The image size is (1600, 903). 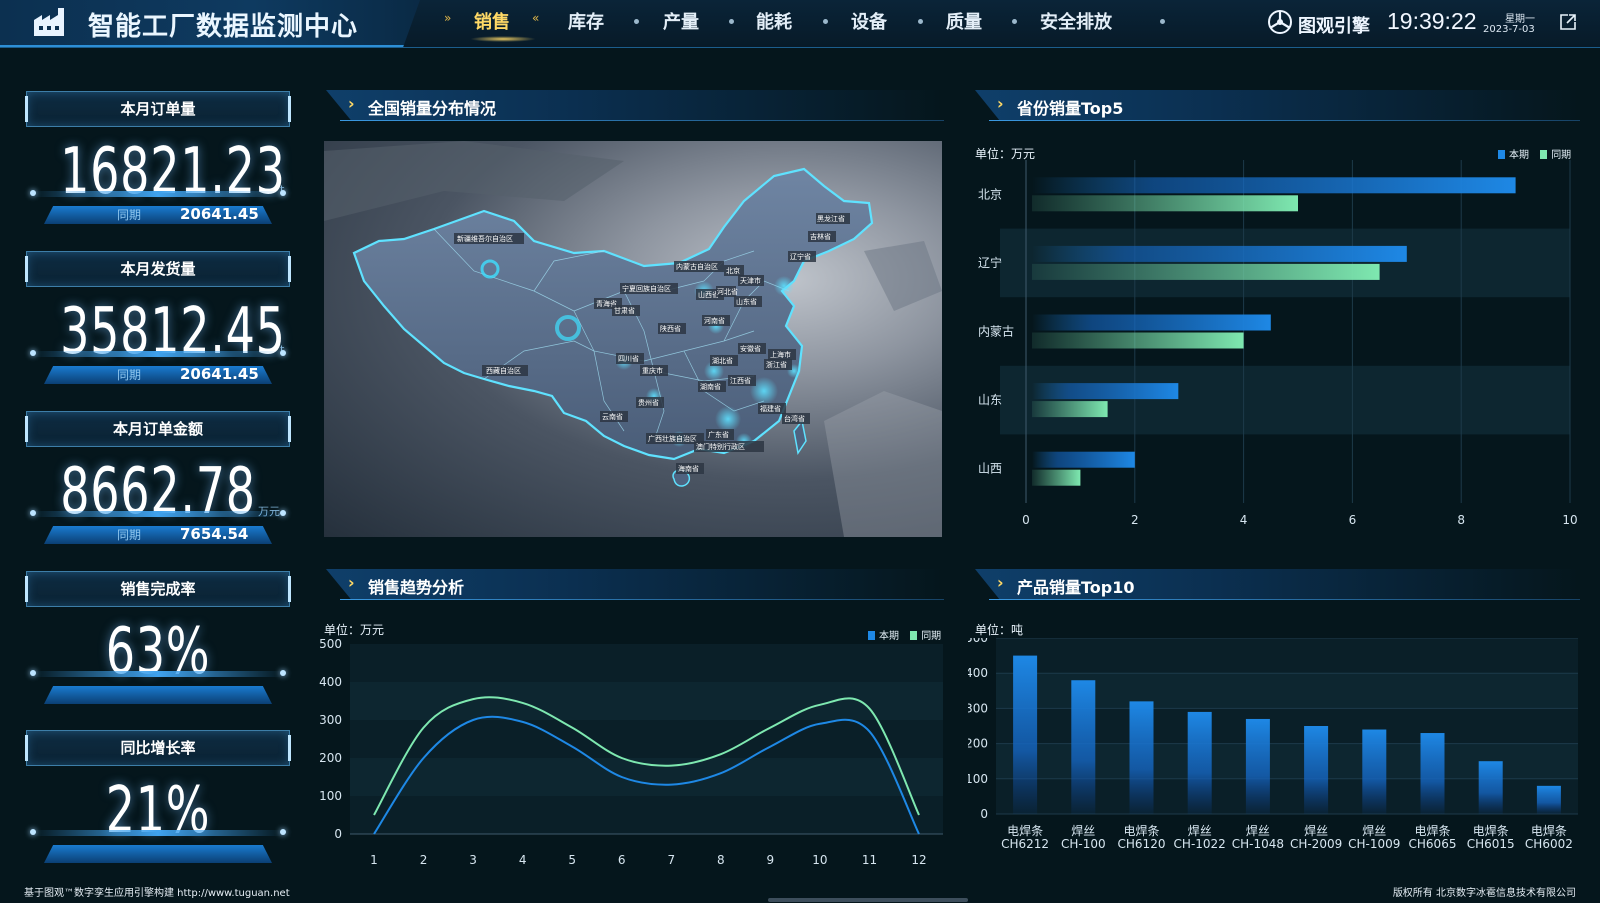 What do you see at coordinates (1569, 520) in the screenshot?
I see `province-x-tick-label: 10` at bounding box center [1569, 520].